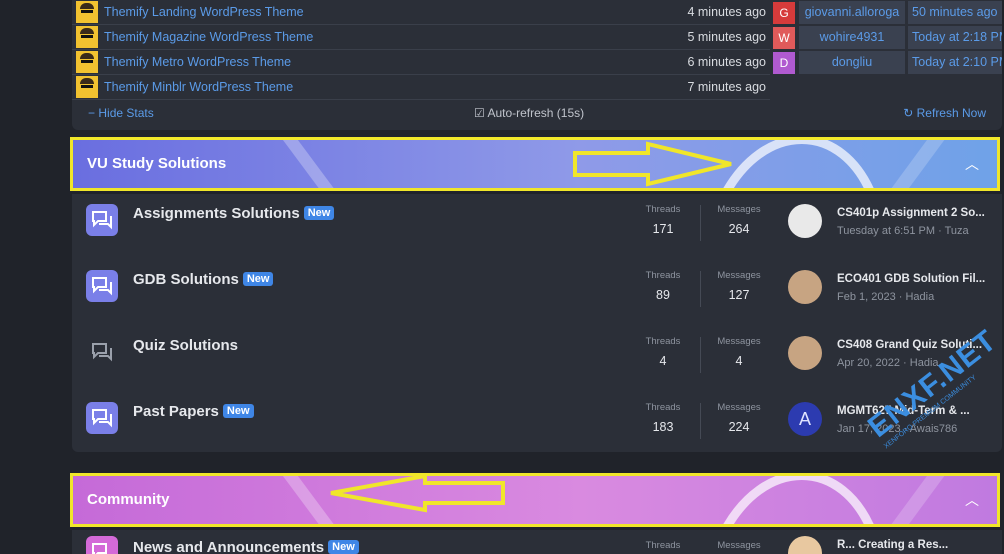  What do you see at coordinates (663, 352) in the screenshot?
I see `threads-stat: Threads 4` at bounding box center [663, 352].